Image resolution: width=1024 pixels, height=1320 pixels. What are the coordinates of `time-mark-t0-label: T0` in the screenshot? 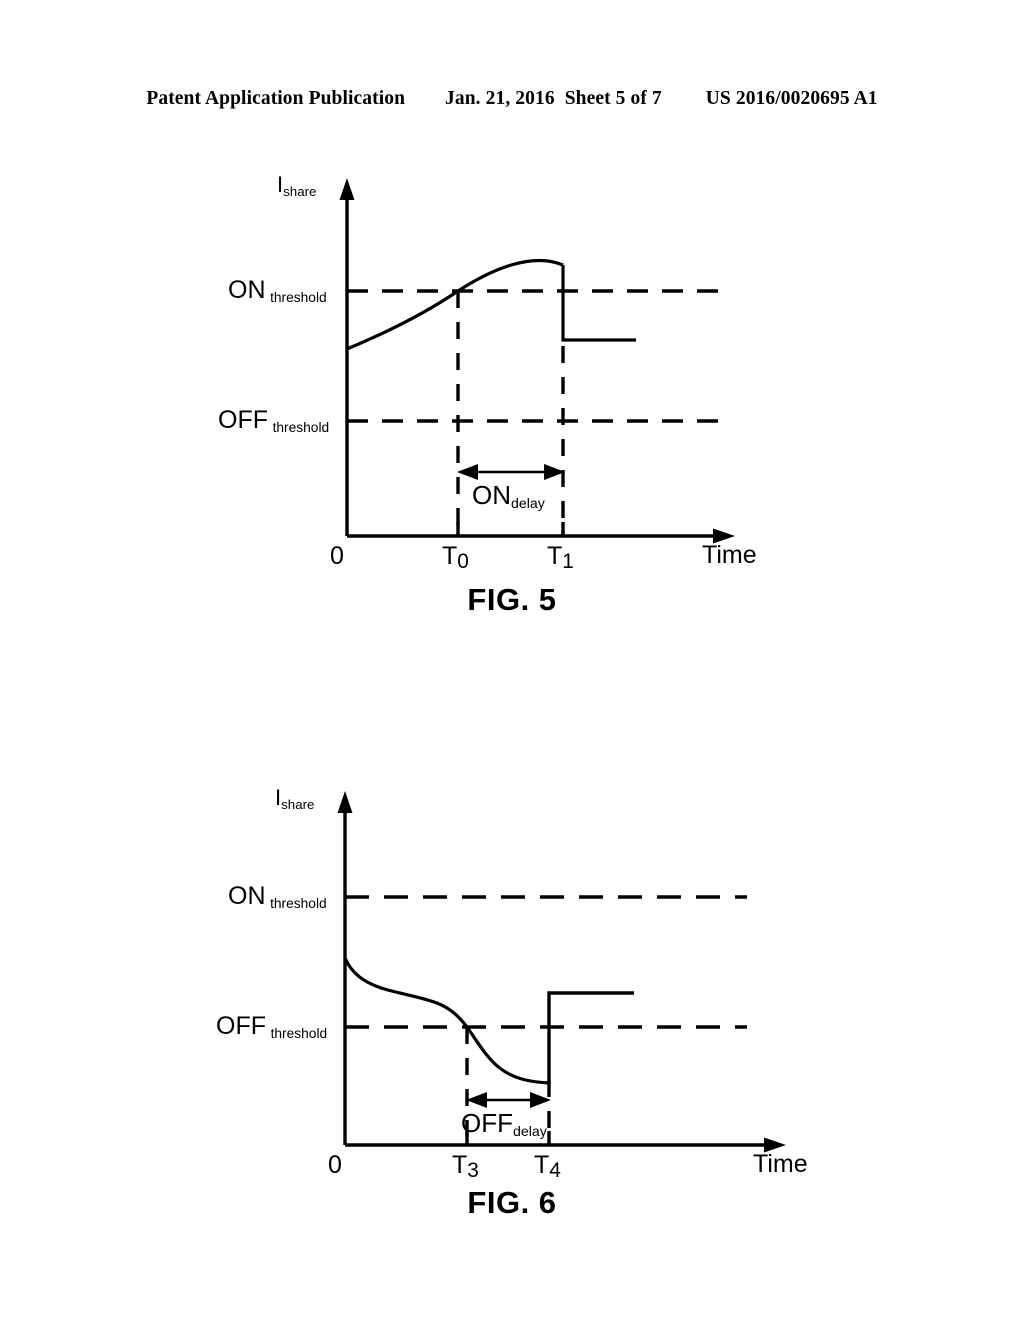 It's located at (455, 557).